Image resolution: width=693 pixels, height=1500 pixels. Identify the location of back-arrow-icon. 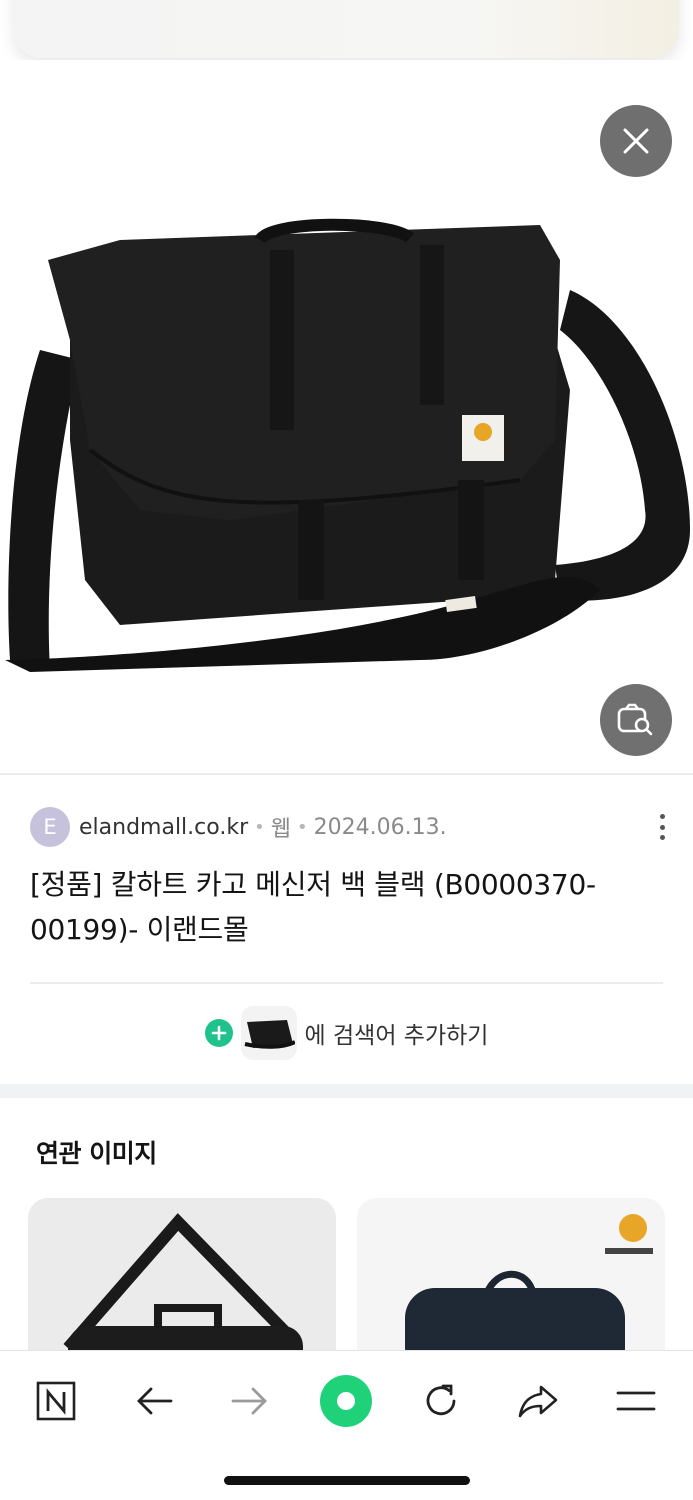
(154, 1401).